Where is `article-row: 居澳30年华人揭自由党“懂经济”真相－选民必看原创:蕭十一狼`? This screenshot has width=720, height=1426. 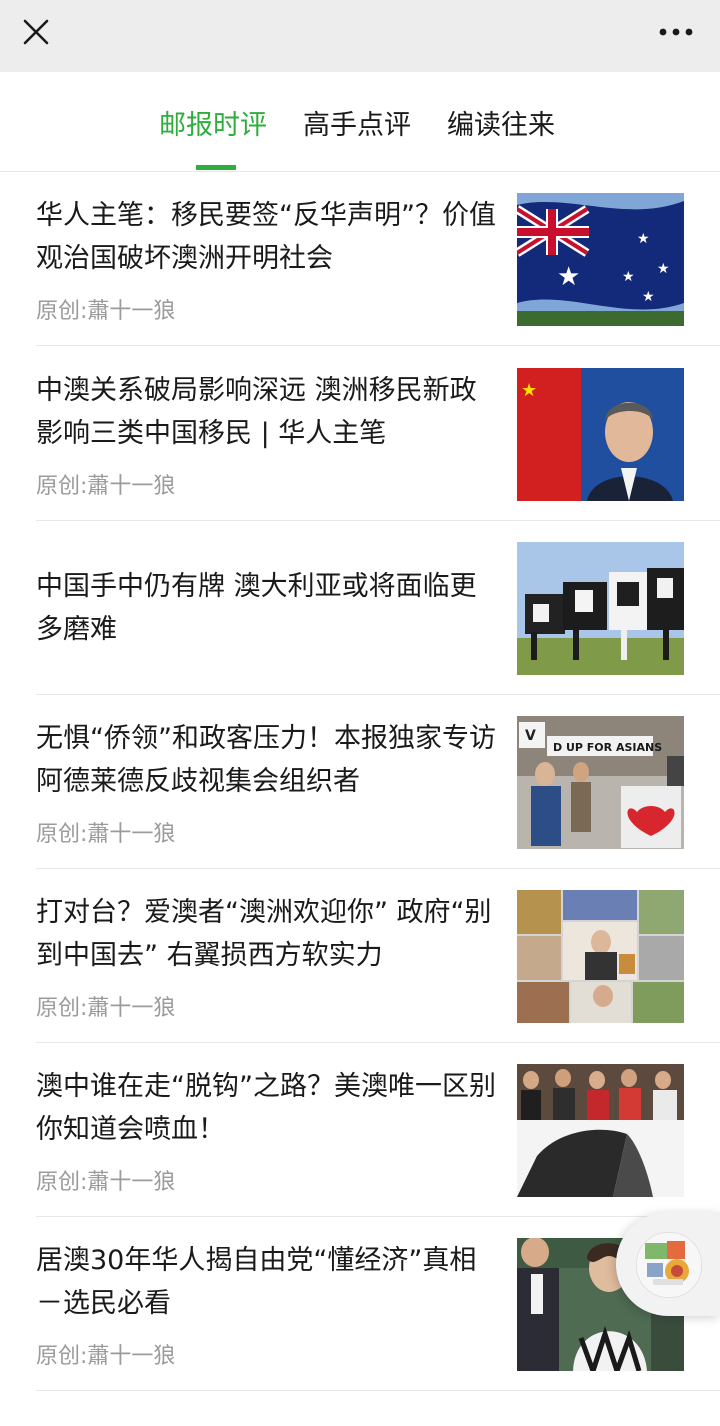
article-row: 居澳30年华人揭自由党“懂经济”真相－选民必看原创:蕭十一狼 is located at coordinates (360, 1304).